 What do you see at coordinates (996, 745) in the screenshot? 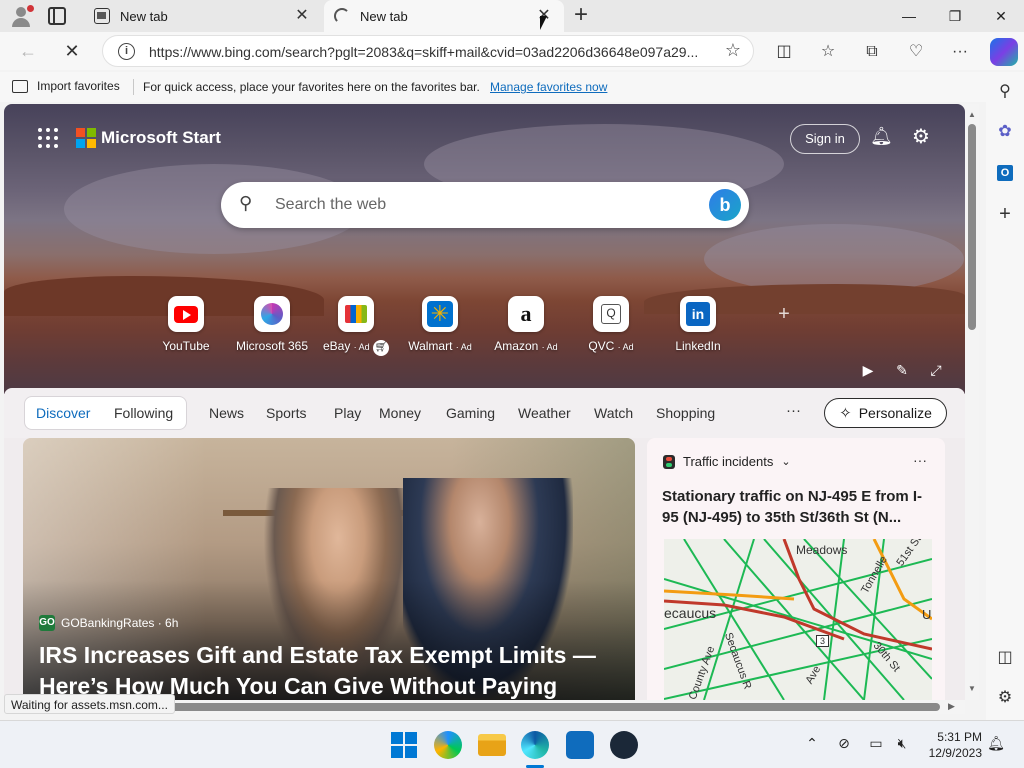
I see `notification-bell-icon: 🔔︎` at bounding box center [996, 745].